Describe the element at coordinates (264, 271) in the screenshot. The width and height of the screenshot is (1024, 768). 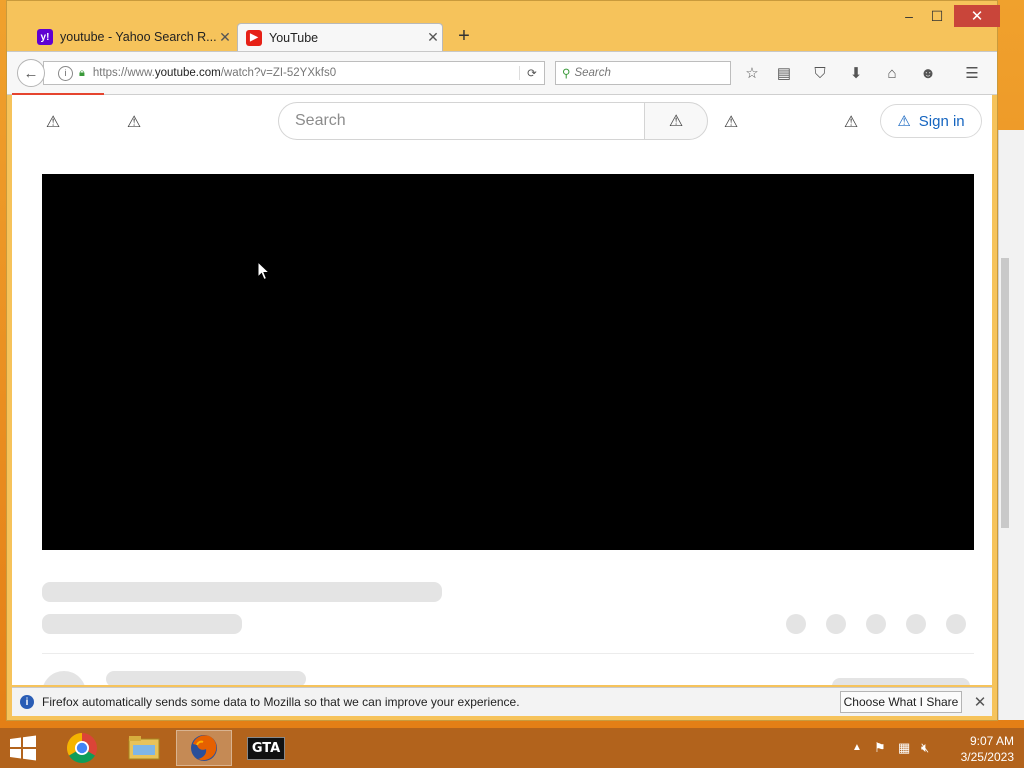
I see `mouse-cursor-icon` at that location.